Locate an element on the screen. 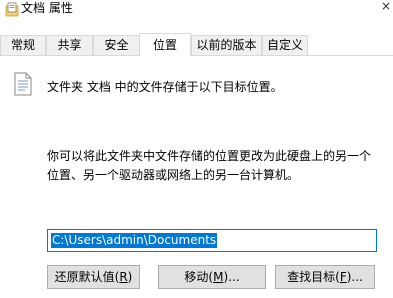 This screenshot has height=298, width=393. folder-document-icon is located at coordinates (12, 9).